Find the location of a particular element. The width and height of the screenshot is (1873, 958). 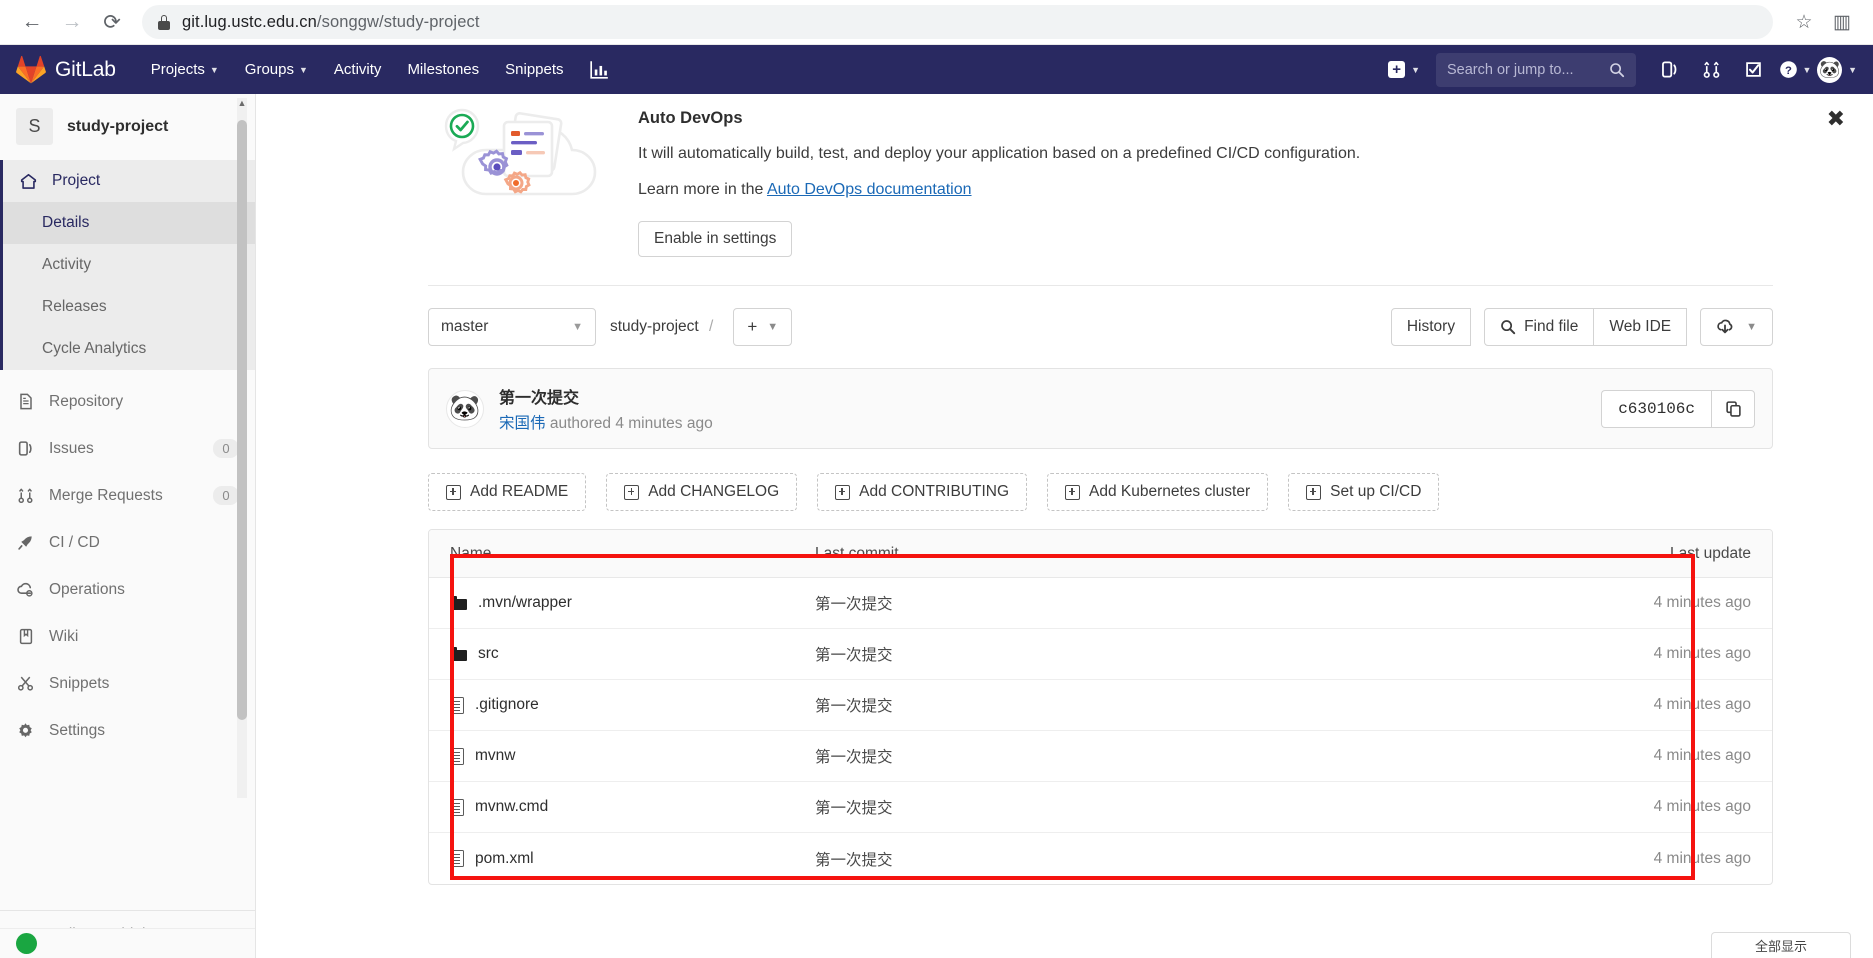

sidebar-project-header: S study-project is located at coordinates (127, 127).